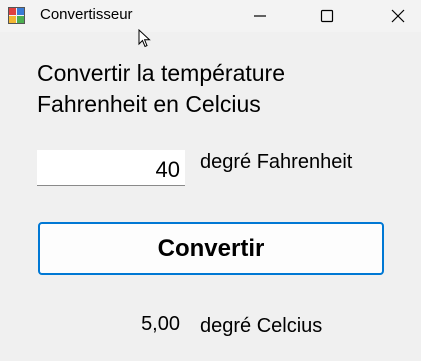  I want to click on title-bar: Convertisseur, so click(210, 16).